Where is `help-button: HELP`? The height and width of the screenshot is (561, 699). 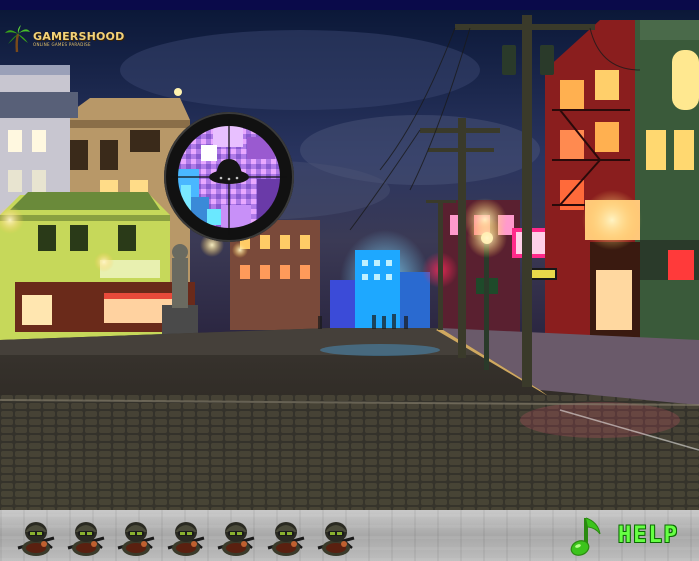 help-button: HELP is located at coordinates (648, 536).